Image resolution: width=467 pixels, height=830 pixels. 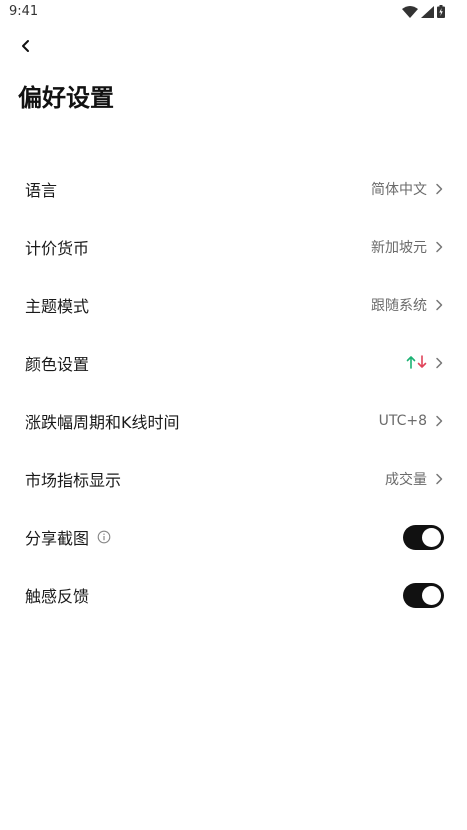 I want to click on row-right: 简体中文, so click(x=407, y=189).